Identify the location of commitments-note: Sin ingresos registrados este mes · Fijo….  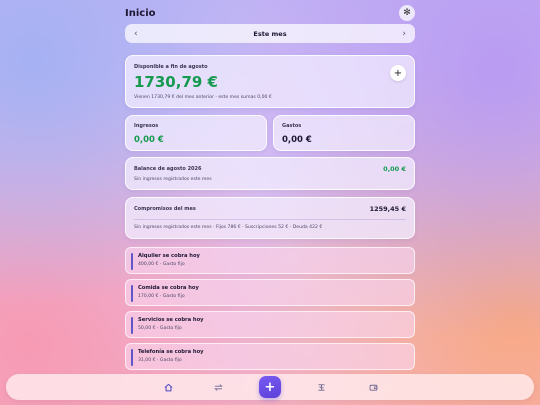
(228, 227).